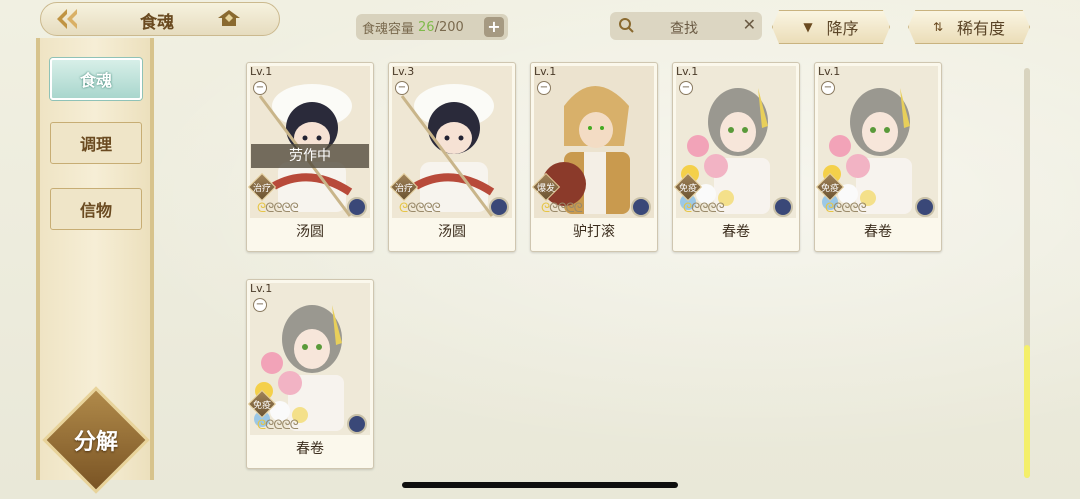 This screenshot has height=499, width=1080. Describe the element at coordinates (1027, 411) in the screenshot. I see `scrollbar-thumb` at that location.